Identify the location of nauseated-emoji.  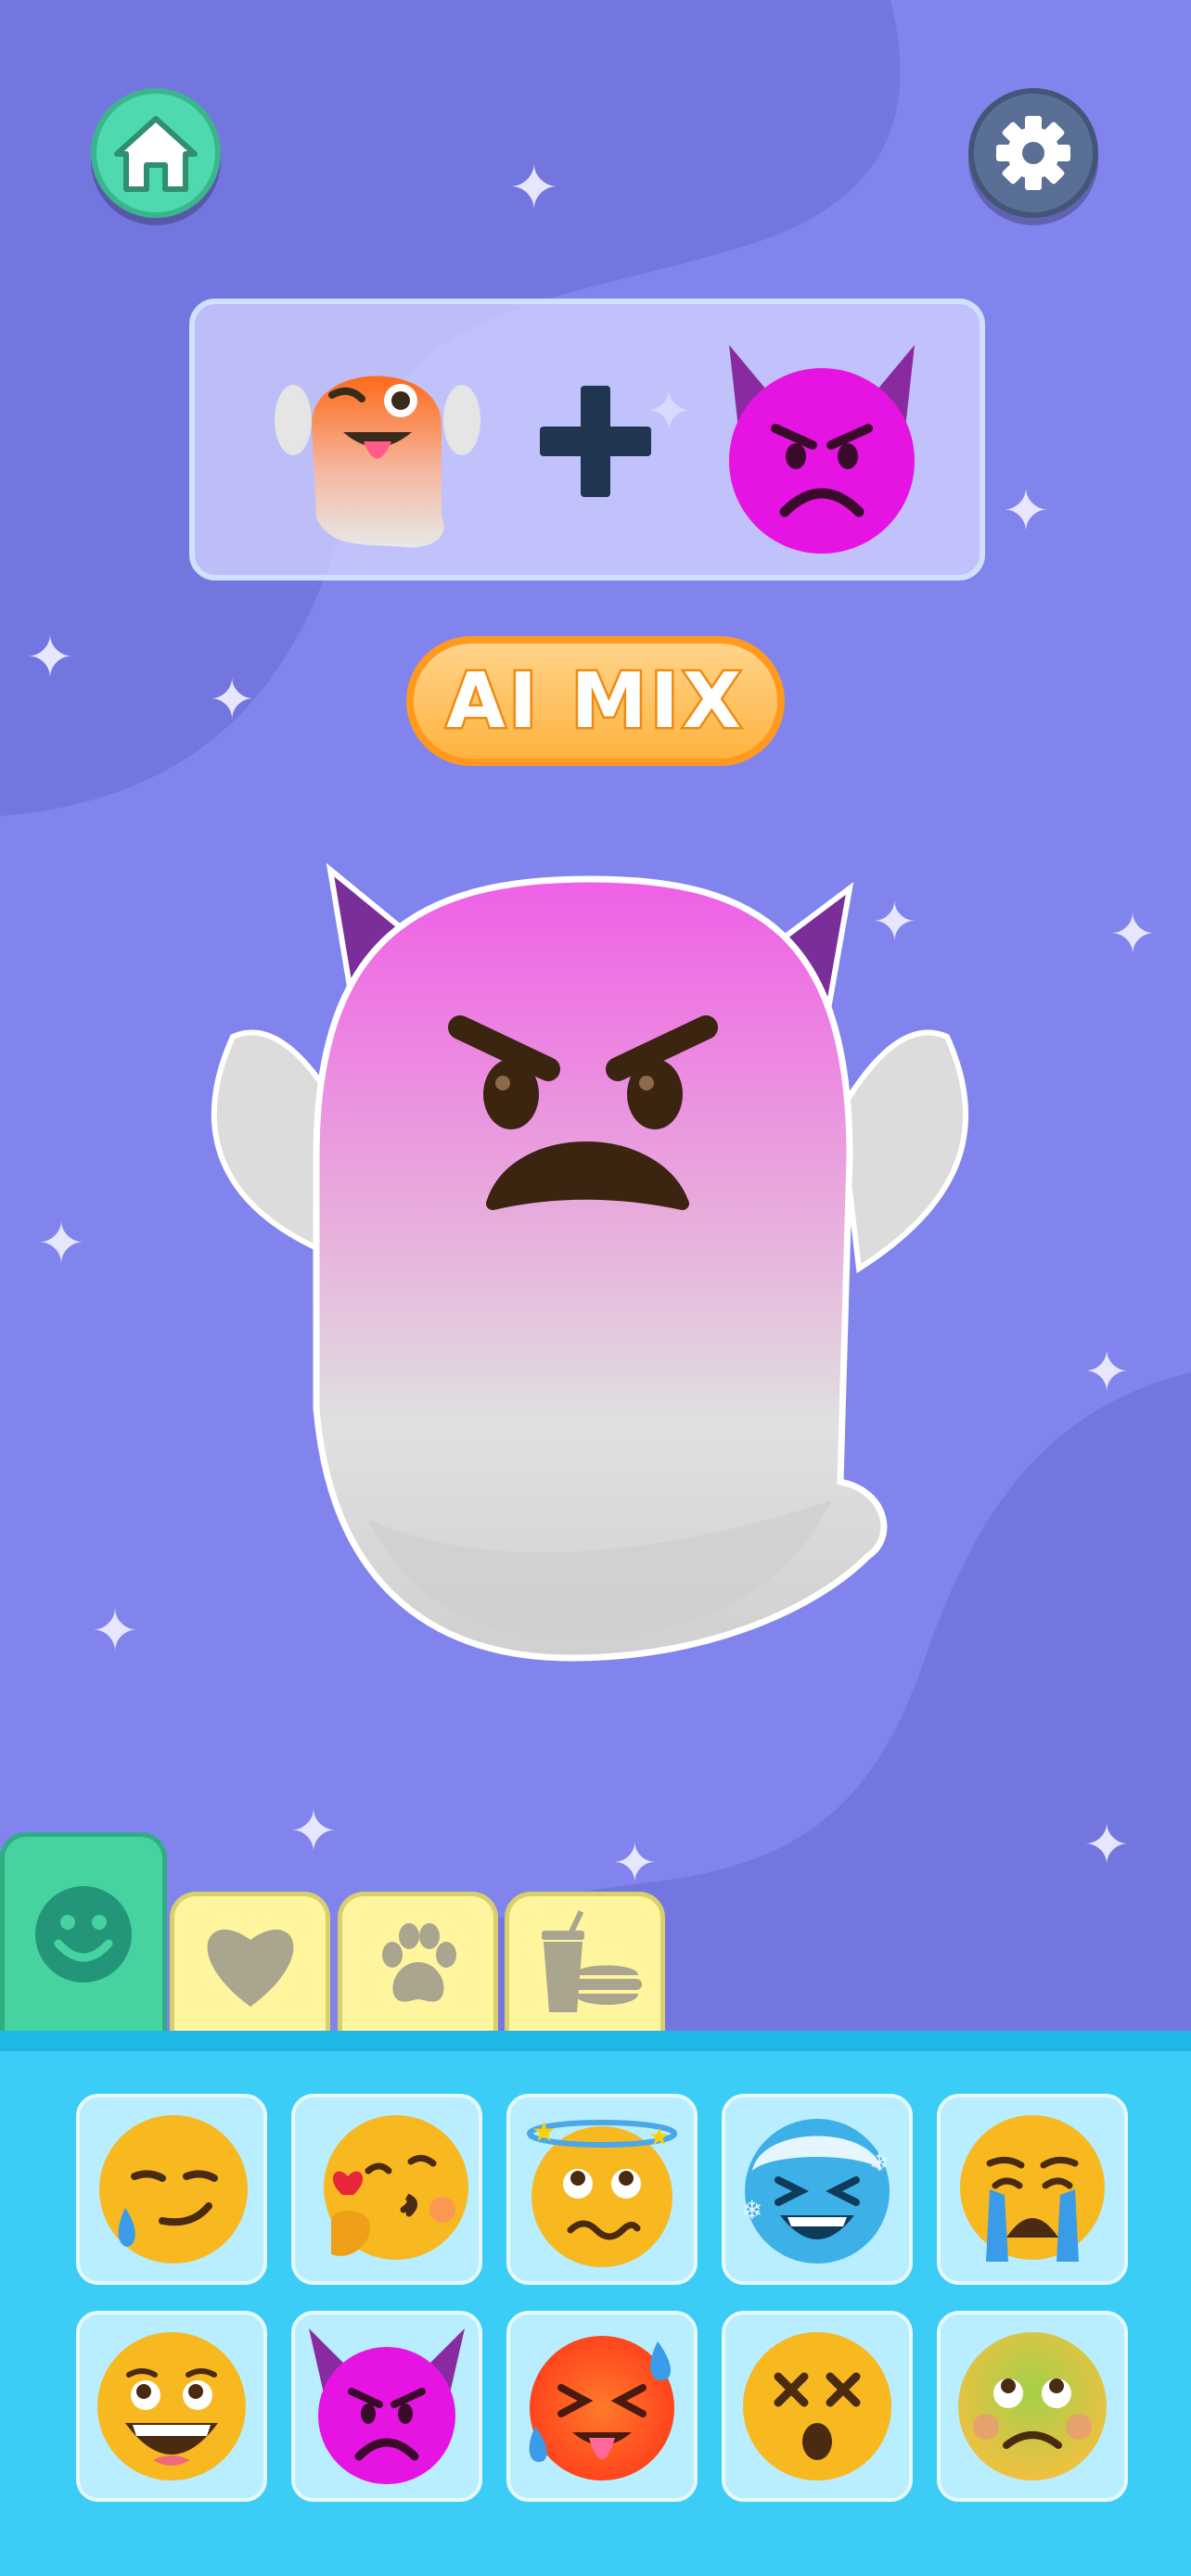
(1032, 2406).